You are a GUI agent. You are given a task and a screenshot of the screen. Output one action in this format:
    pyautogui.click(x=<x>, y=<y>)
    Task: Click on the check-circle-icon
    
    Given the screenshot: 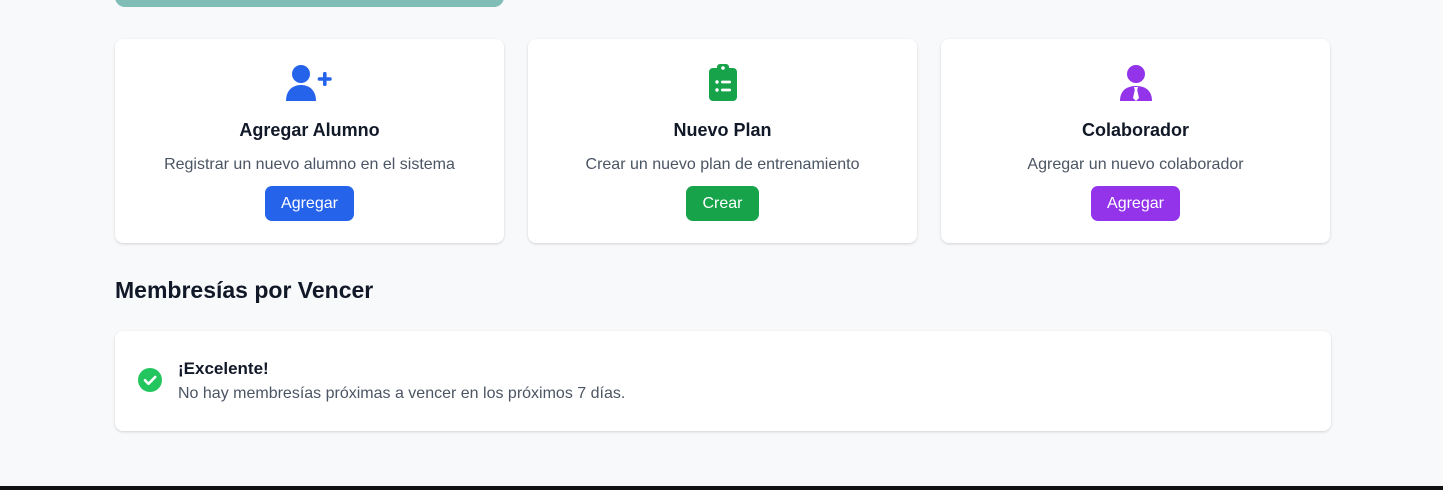 What is the action you would take?
    pyautogui.click(x=150, y=382)
    